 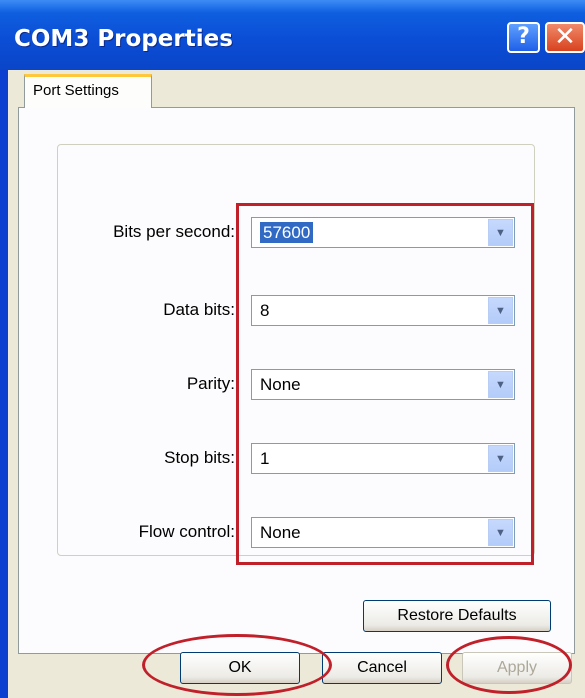 What do you see at coordinates (199, 309) in the screenshot?
I see `data-bits-label: Data bits:` at bounding box center [199, 309].